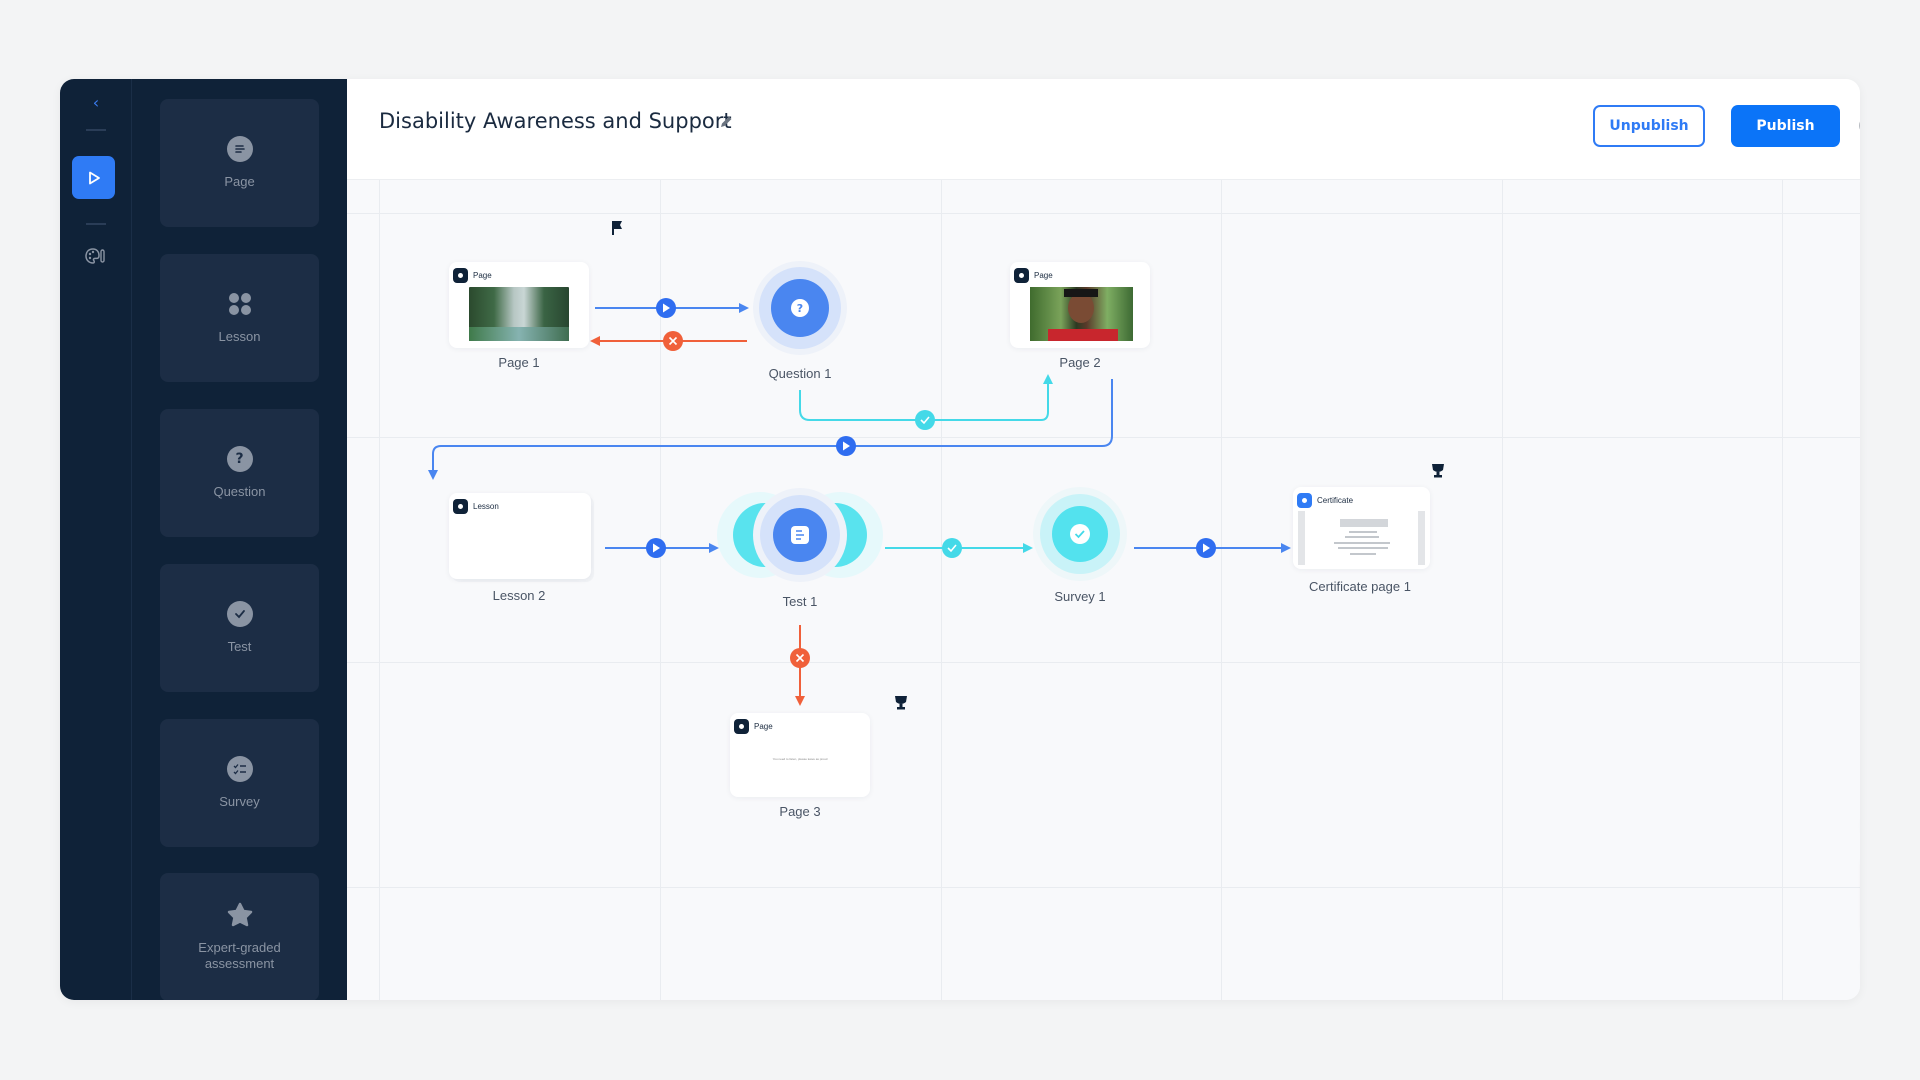  I want to click on palette-item-question: ? Question, so click(239, 473).